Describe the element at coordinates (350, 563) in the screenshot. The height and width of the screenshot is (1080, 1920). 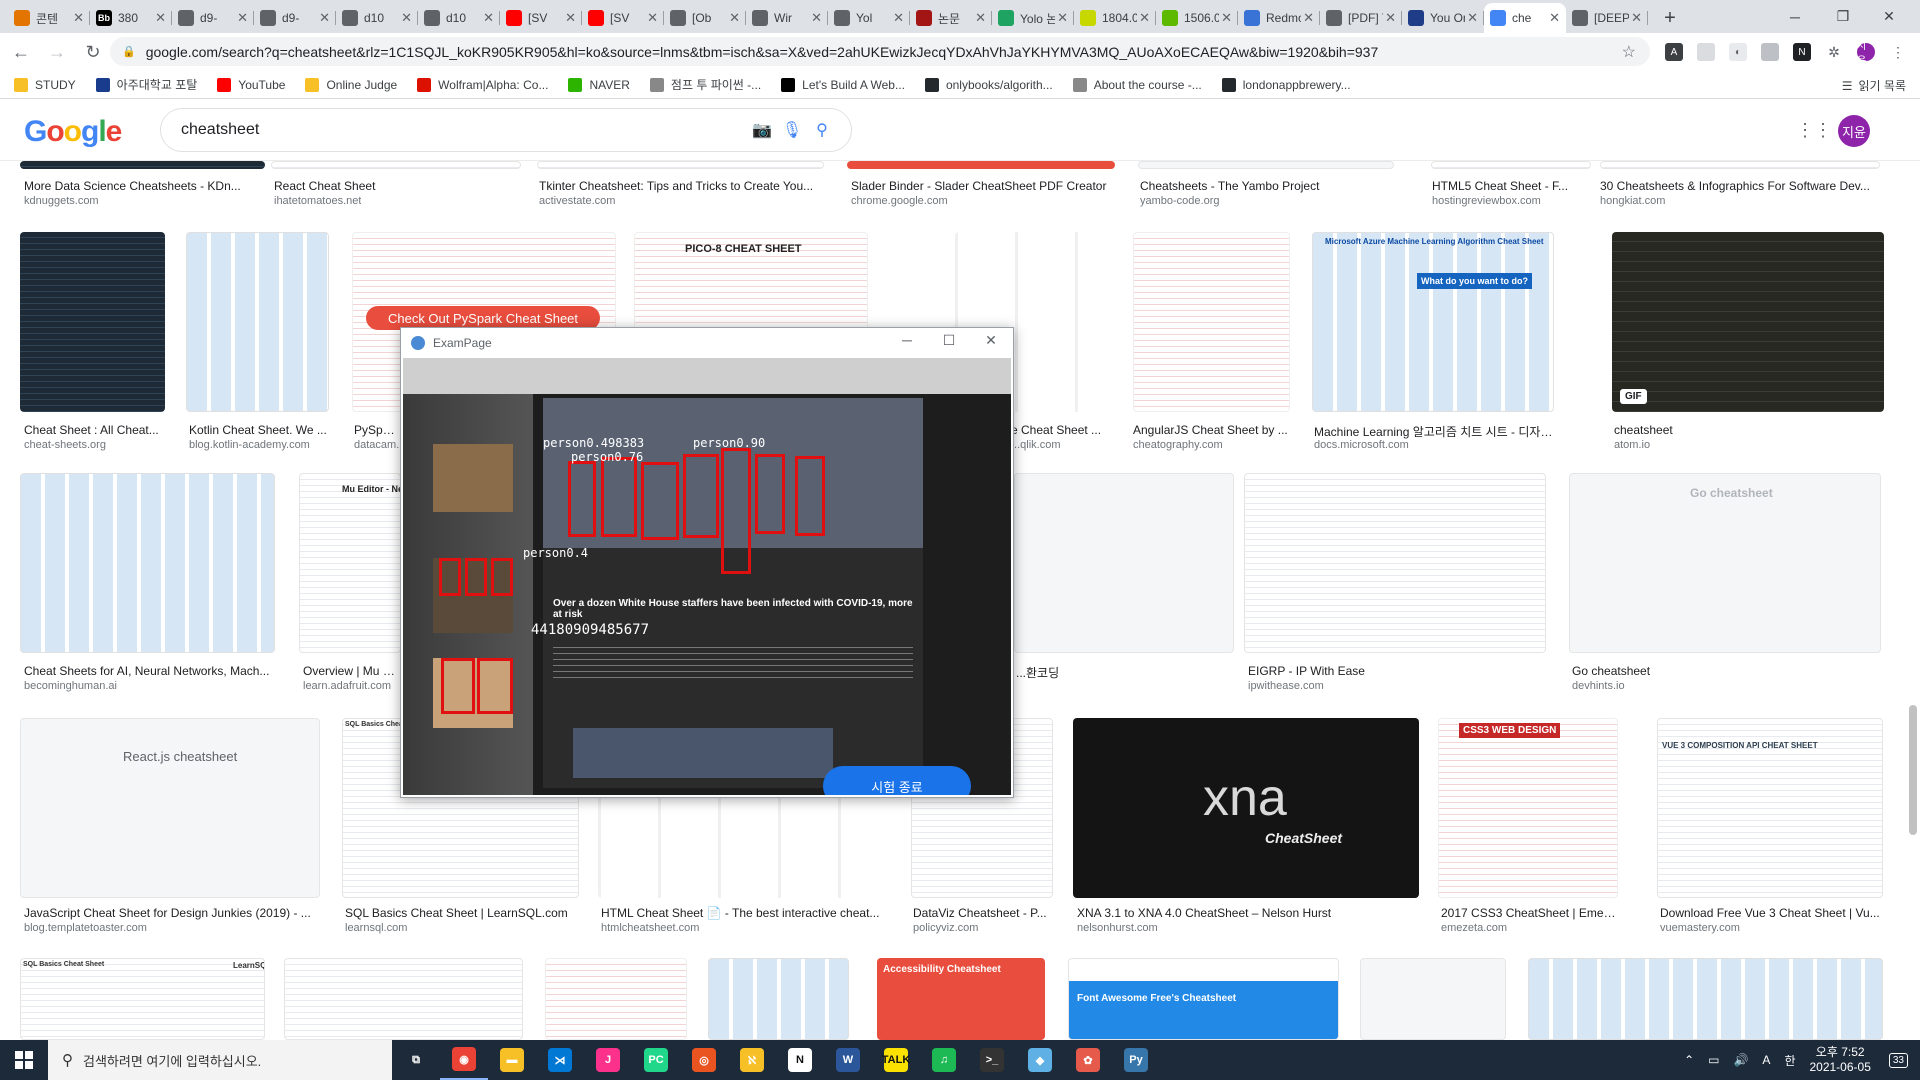
I see `result-thumbnail: Mu Editor - New` at that location.